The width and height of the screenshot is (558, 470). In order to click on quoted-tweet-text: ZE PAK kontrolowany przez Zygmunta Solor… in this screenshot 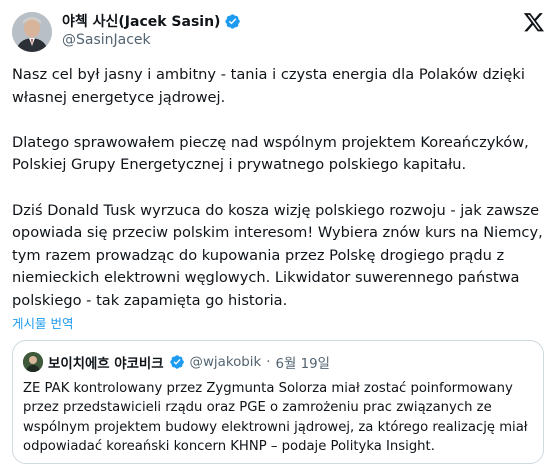, I will do `click(275, 418)`.